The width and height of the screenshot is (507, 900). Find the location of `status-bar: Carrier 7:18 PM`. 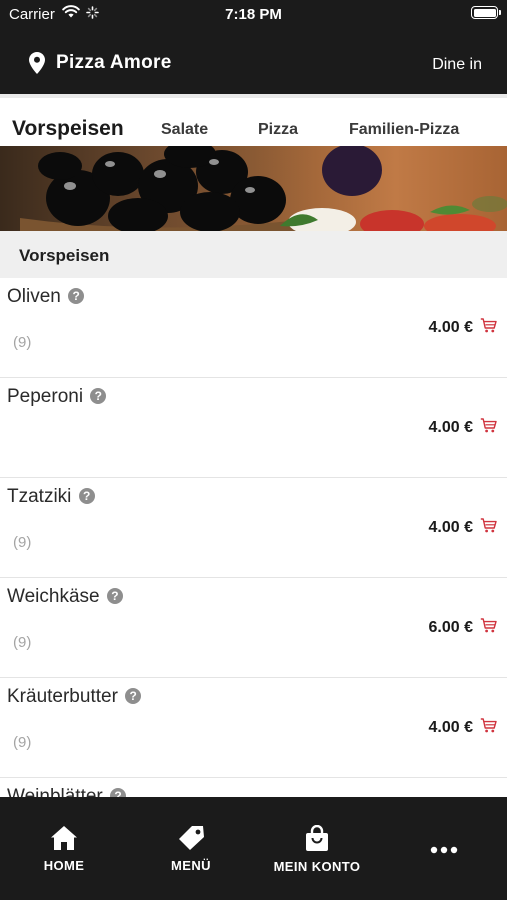

status-bar: Carrier 7:18 PM is located at coordinates (253, 14).